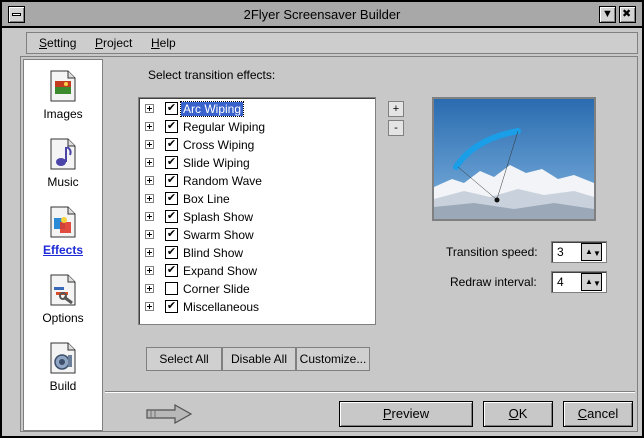 The height and width of the screenshot is (438, 644). What do you see at coordinates (171, 288) in the screenshot?
I see `effect-checkbox` at bounding box center [171, 288].